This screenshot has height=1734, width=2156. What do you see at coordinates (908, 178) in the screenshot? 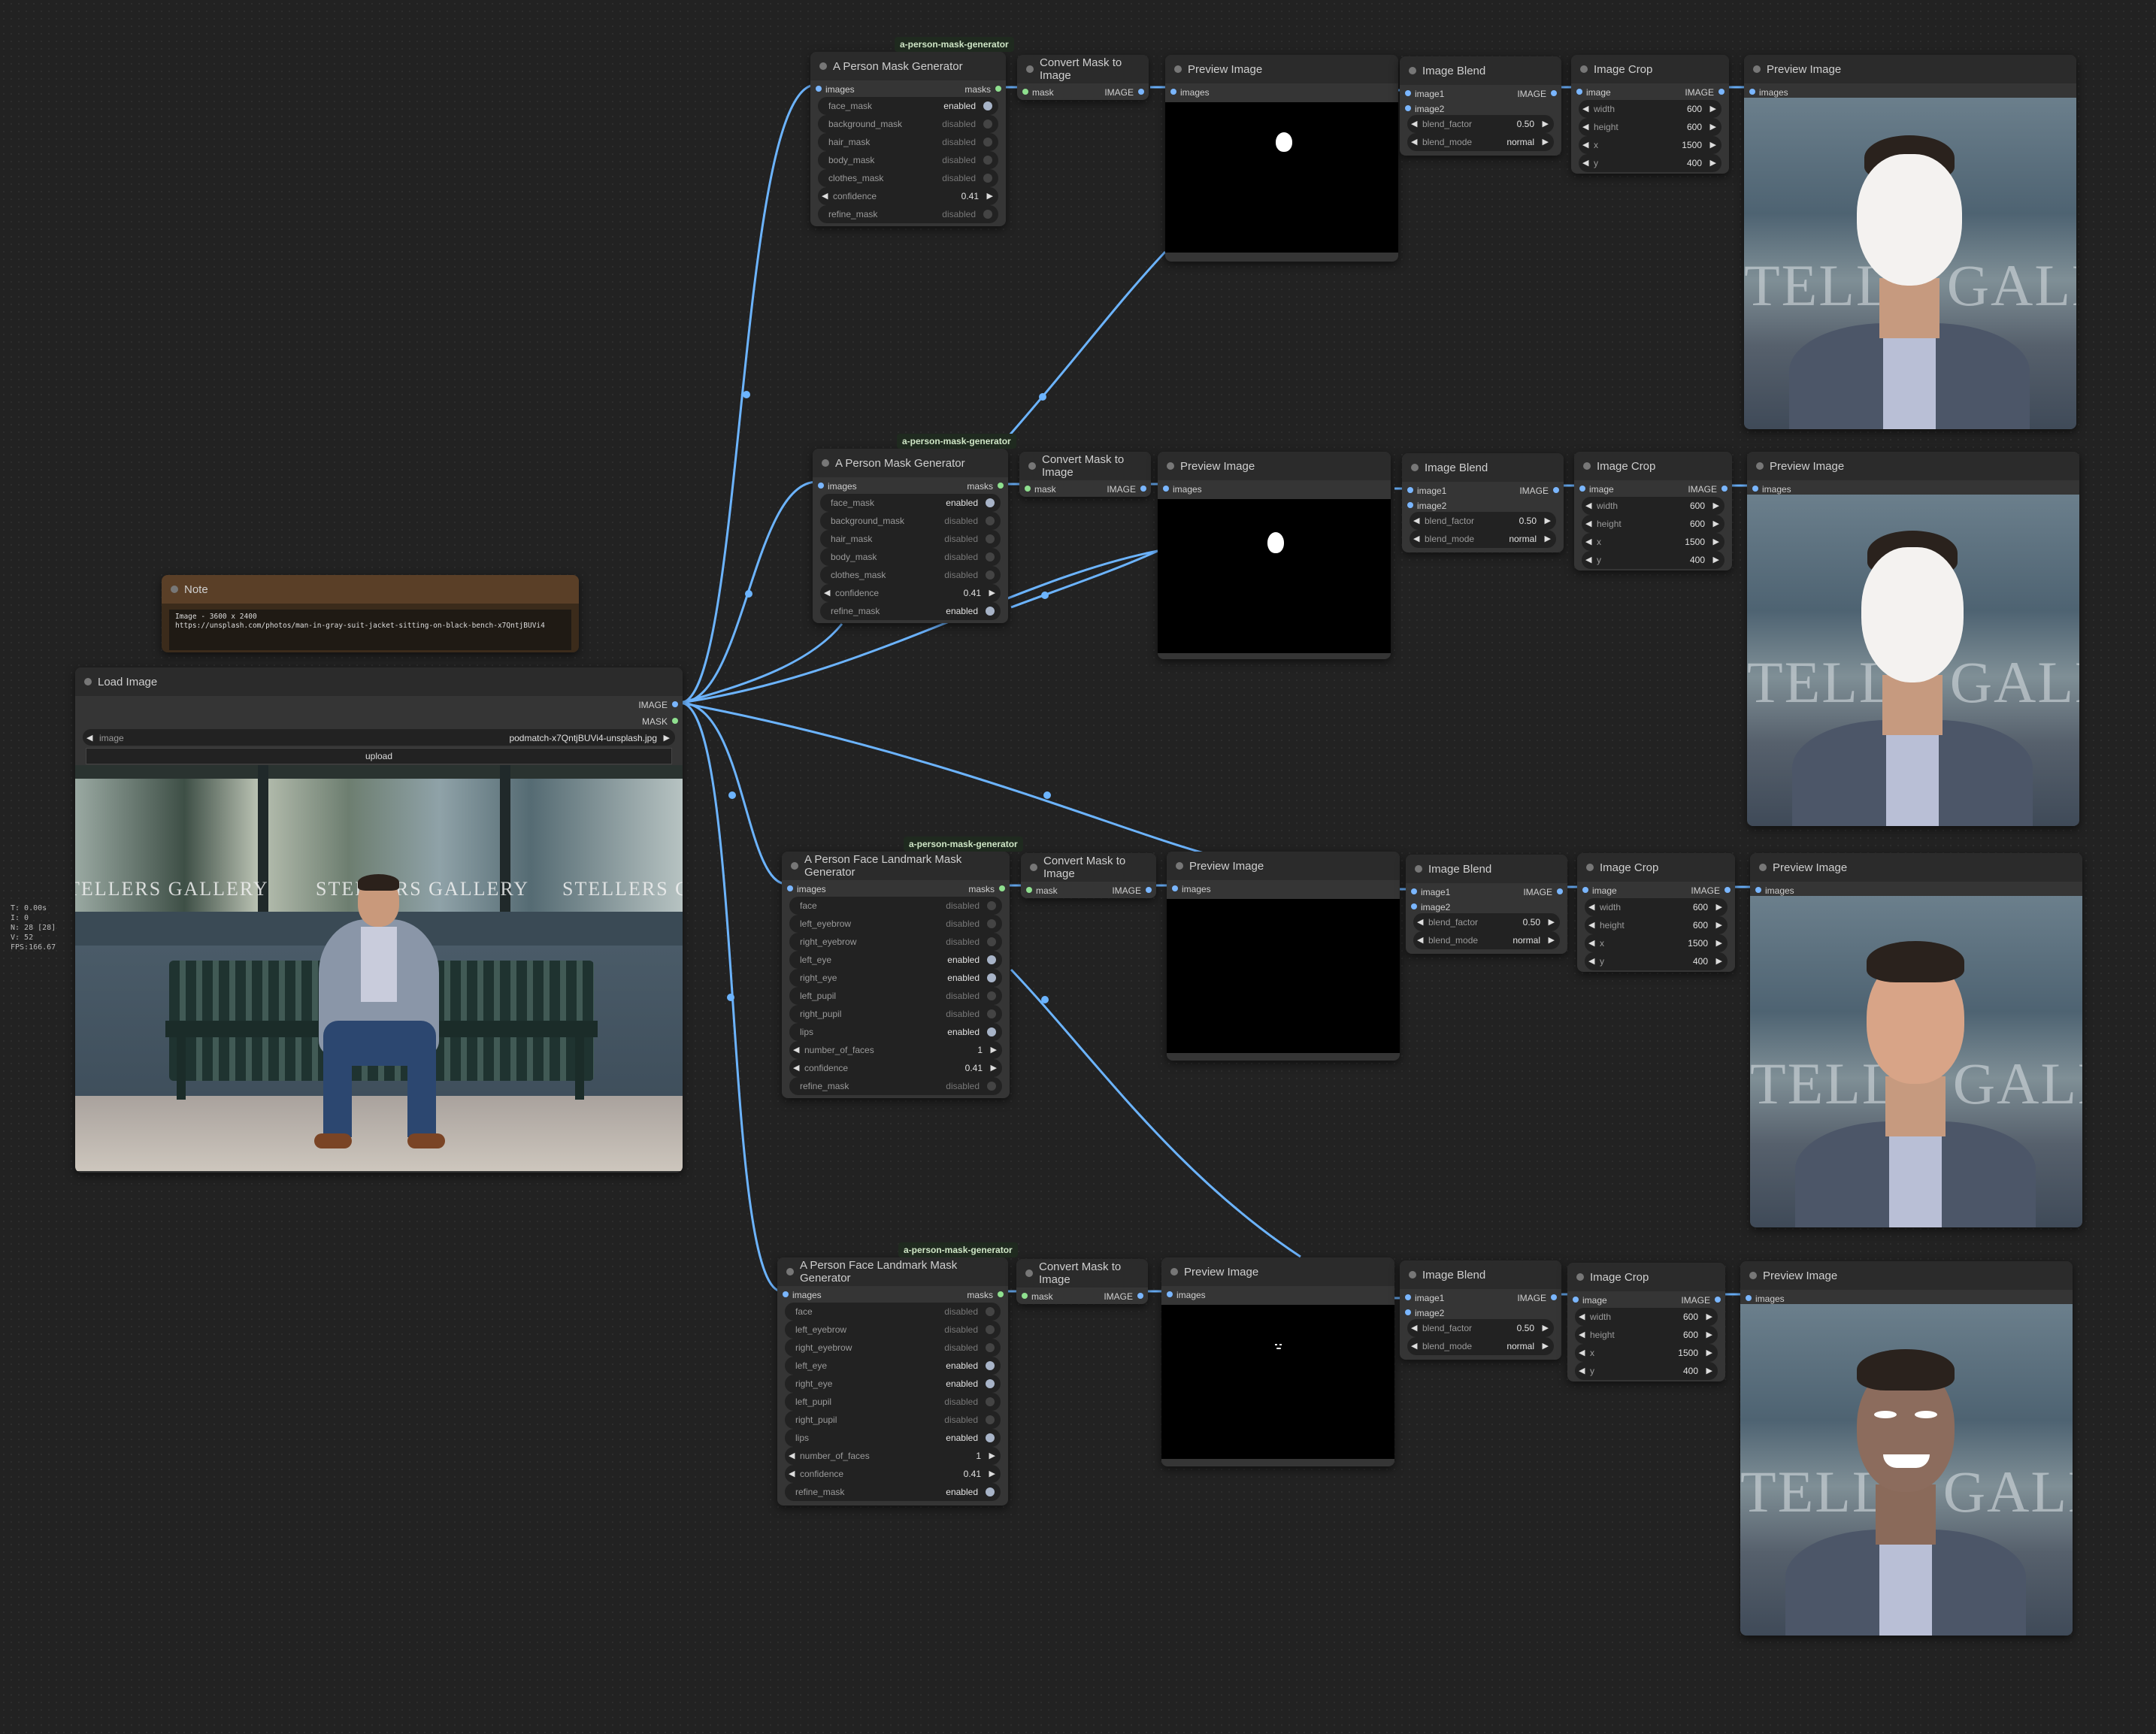
I see `toggle-clothes-mask: clothes_mask disabled` at bounding box center [908, 178].